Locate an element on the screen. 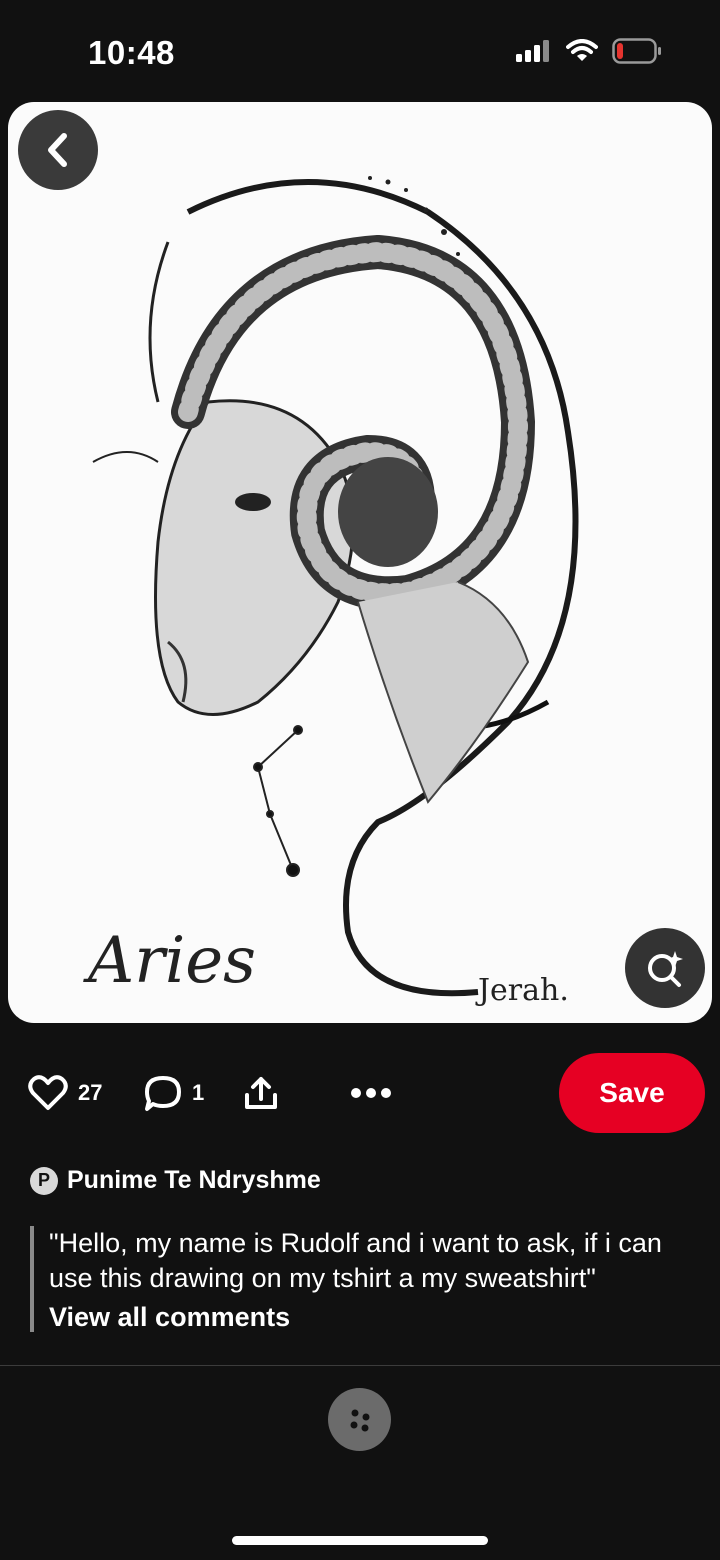 This screenshot has width=720, height=1560. section-divider is located at coordinates (360, 1365).